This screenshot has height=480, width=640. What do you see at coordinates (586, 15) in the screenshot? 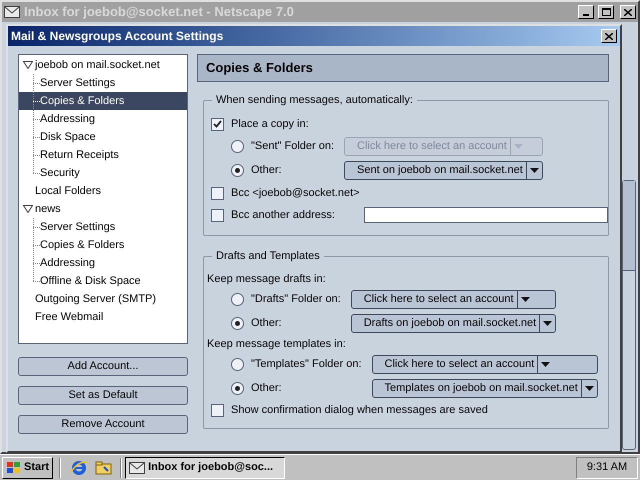
I see `minimize-icon` at bounding box center [586, 15].